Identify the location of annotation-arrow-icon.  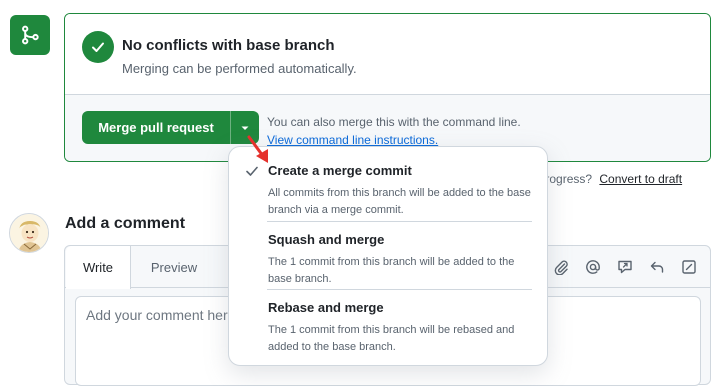
(257, 149).